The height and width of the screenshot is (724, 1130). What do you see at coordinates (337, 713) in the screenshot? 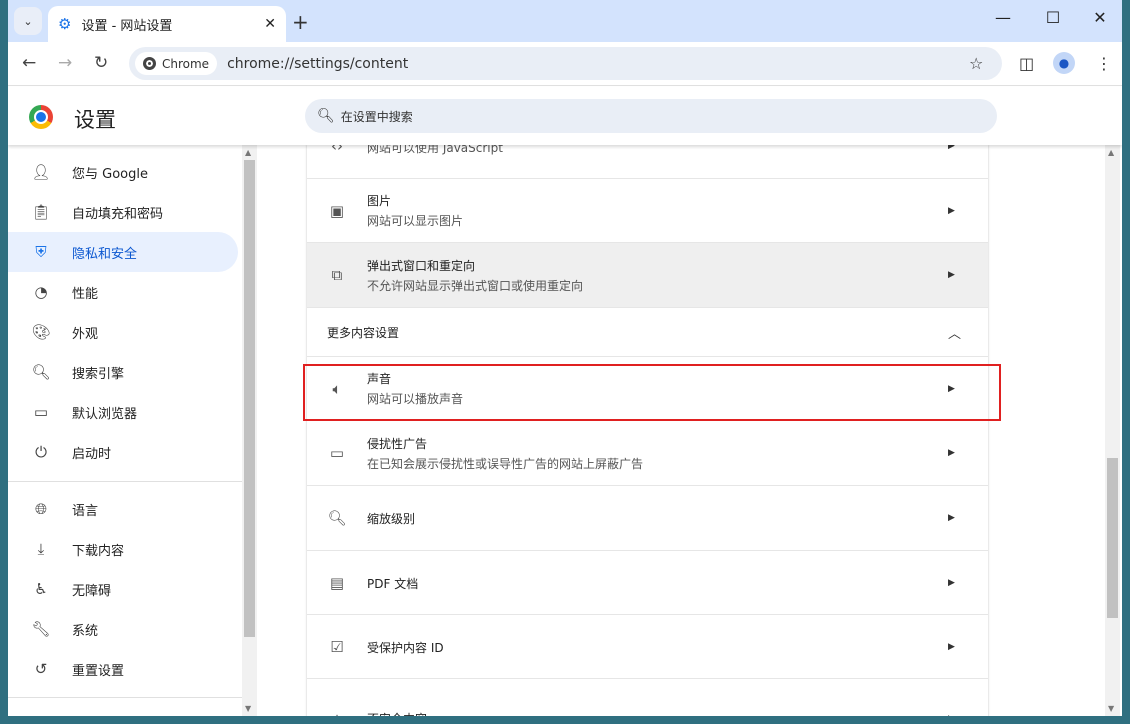
I see `warning-icon: ▲` at bounding box center [337, 713].